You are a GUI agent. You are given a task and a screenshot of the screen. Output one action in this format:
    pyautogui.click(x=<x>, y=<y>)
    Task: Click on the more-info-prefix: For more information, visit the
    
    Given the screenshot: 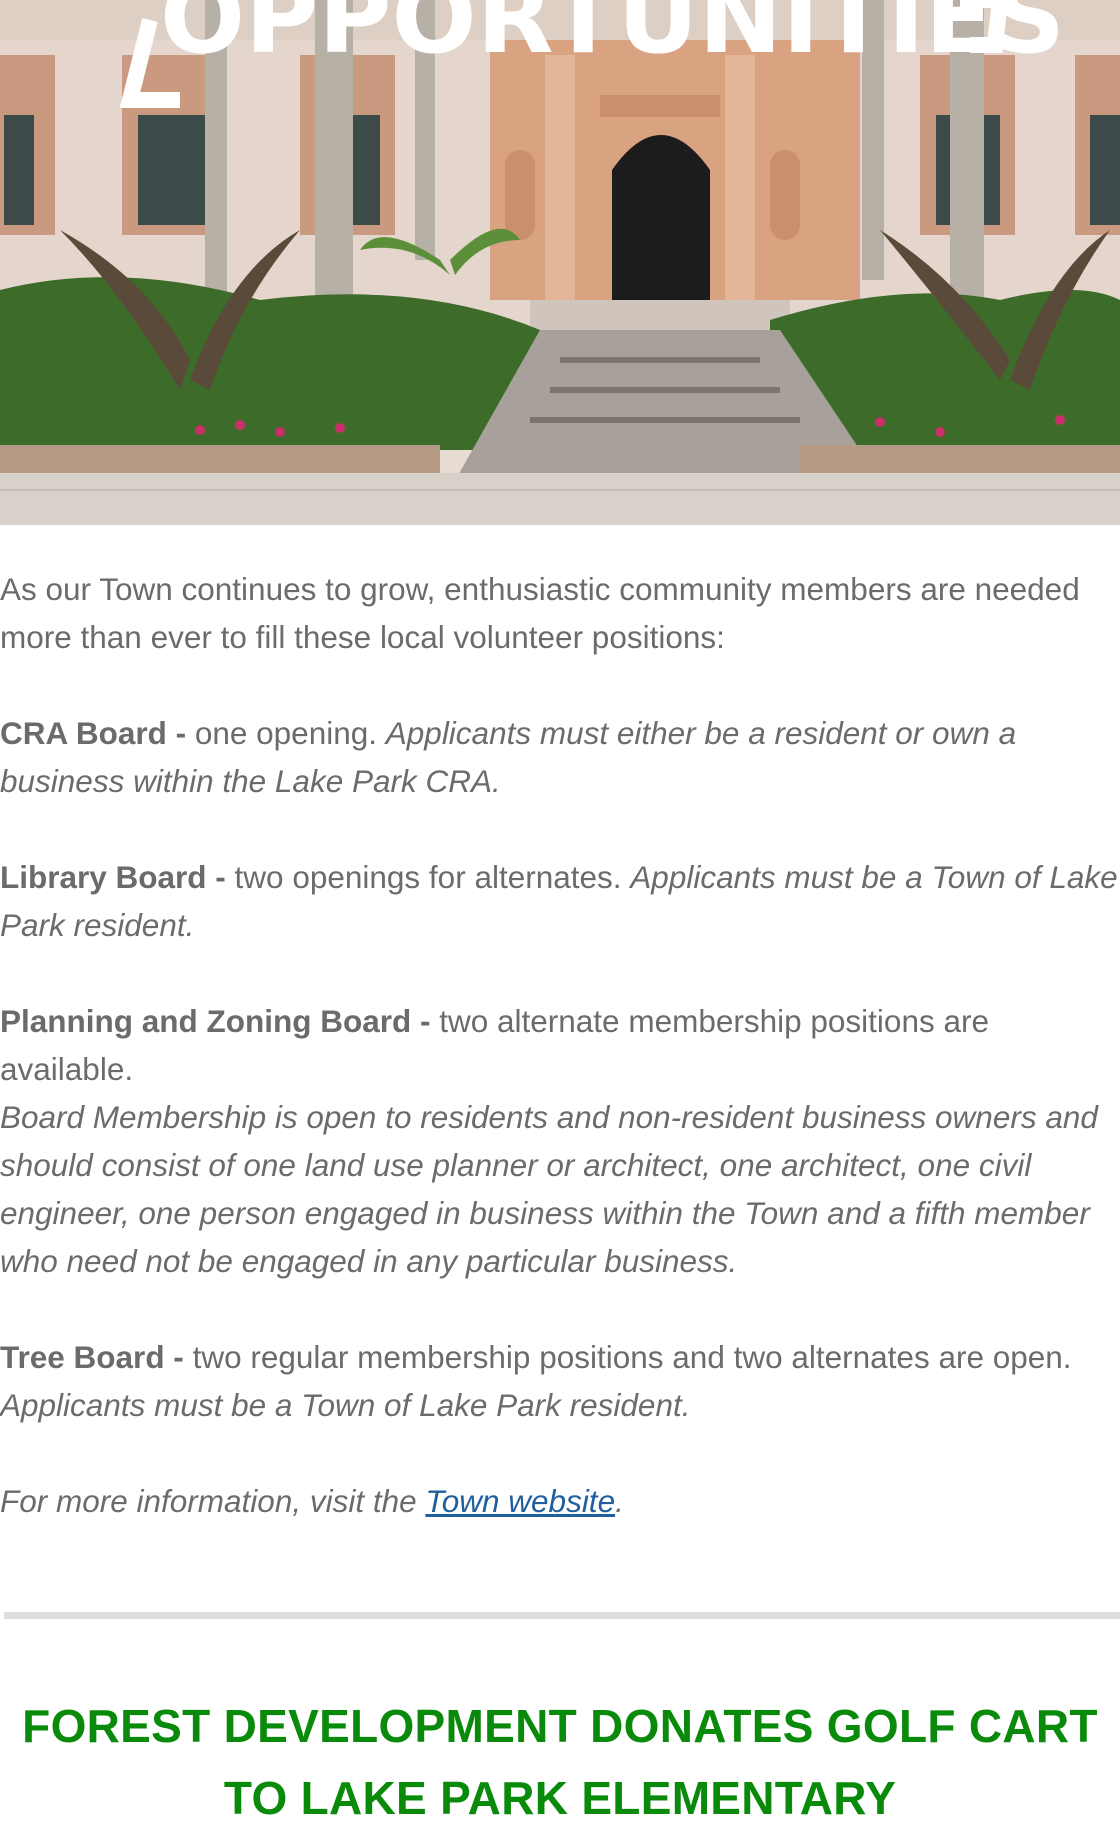 What is the action you would take?
    pyautogui.click(x=213, y=1501)
    